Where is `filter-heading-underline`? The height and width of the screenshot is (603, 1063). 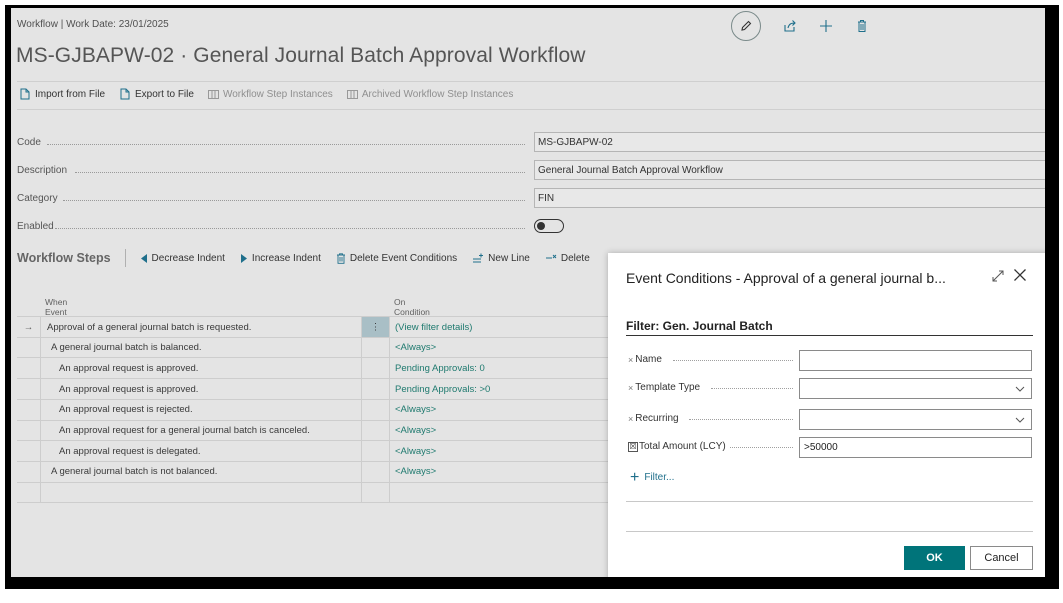
filter-heading-underline is located at coordinates (829, 335).